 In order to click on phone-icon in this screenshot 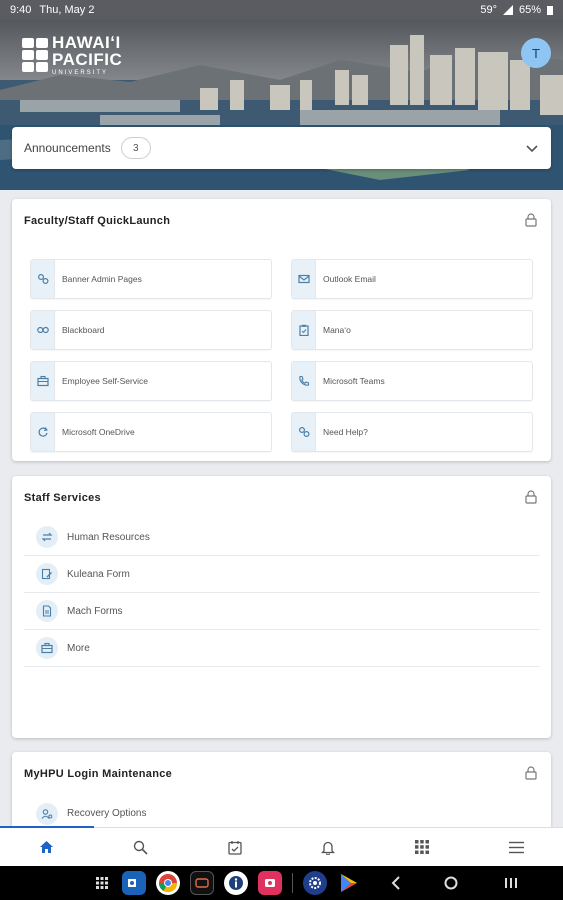, I will do `click(303, 380)`.